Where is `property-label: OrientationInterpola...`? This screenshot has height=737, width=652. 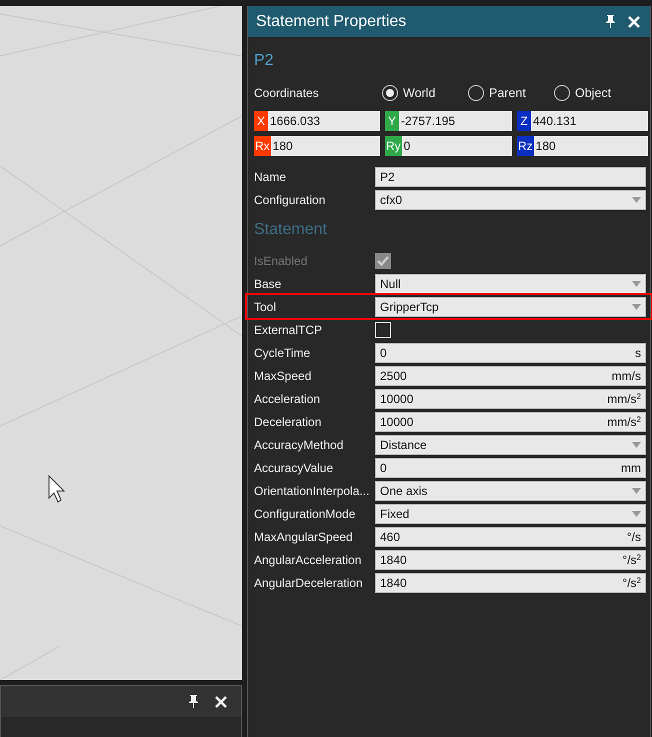 property-label: OrientationInterpola... is located at coordinates (312, 491).